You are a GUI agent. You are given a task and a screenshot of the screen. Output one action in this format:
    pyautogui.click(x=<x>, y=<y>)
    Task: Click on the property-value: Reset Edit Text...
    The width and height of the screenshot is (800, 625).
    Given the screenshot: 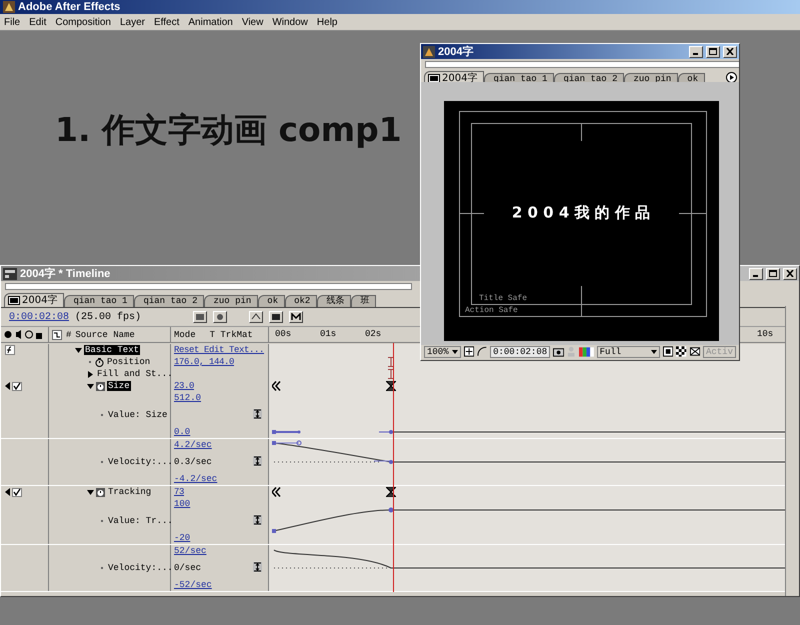 What is the action you would take?
    pyautogui.click(x=217, y=350)
    